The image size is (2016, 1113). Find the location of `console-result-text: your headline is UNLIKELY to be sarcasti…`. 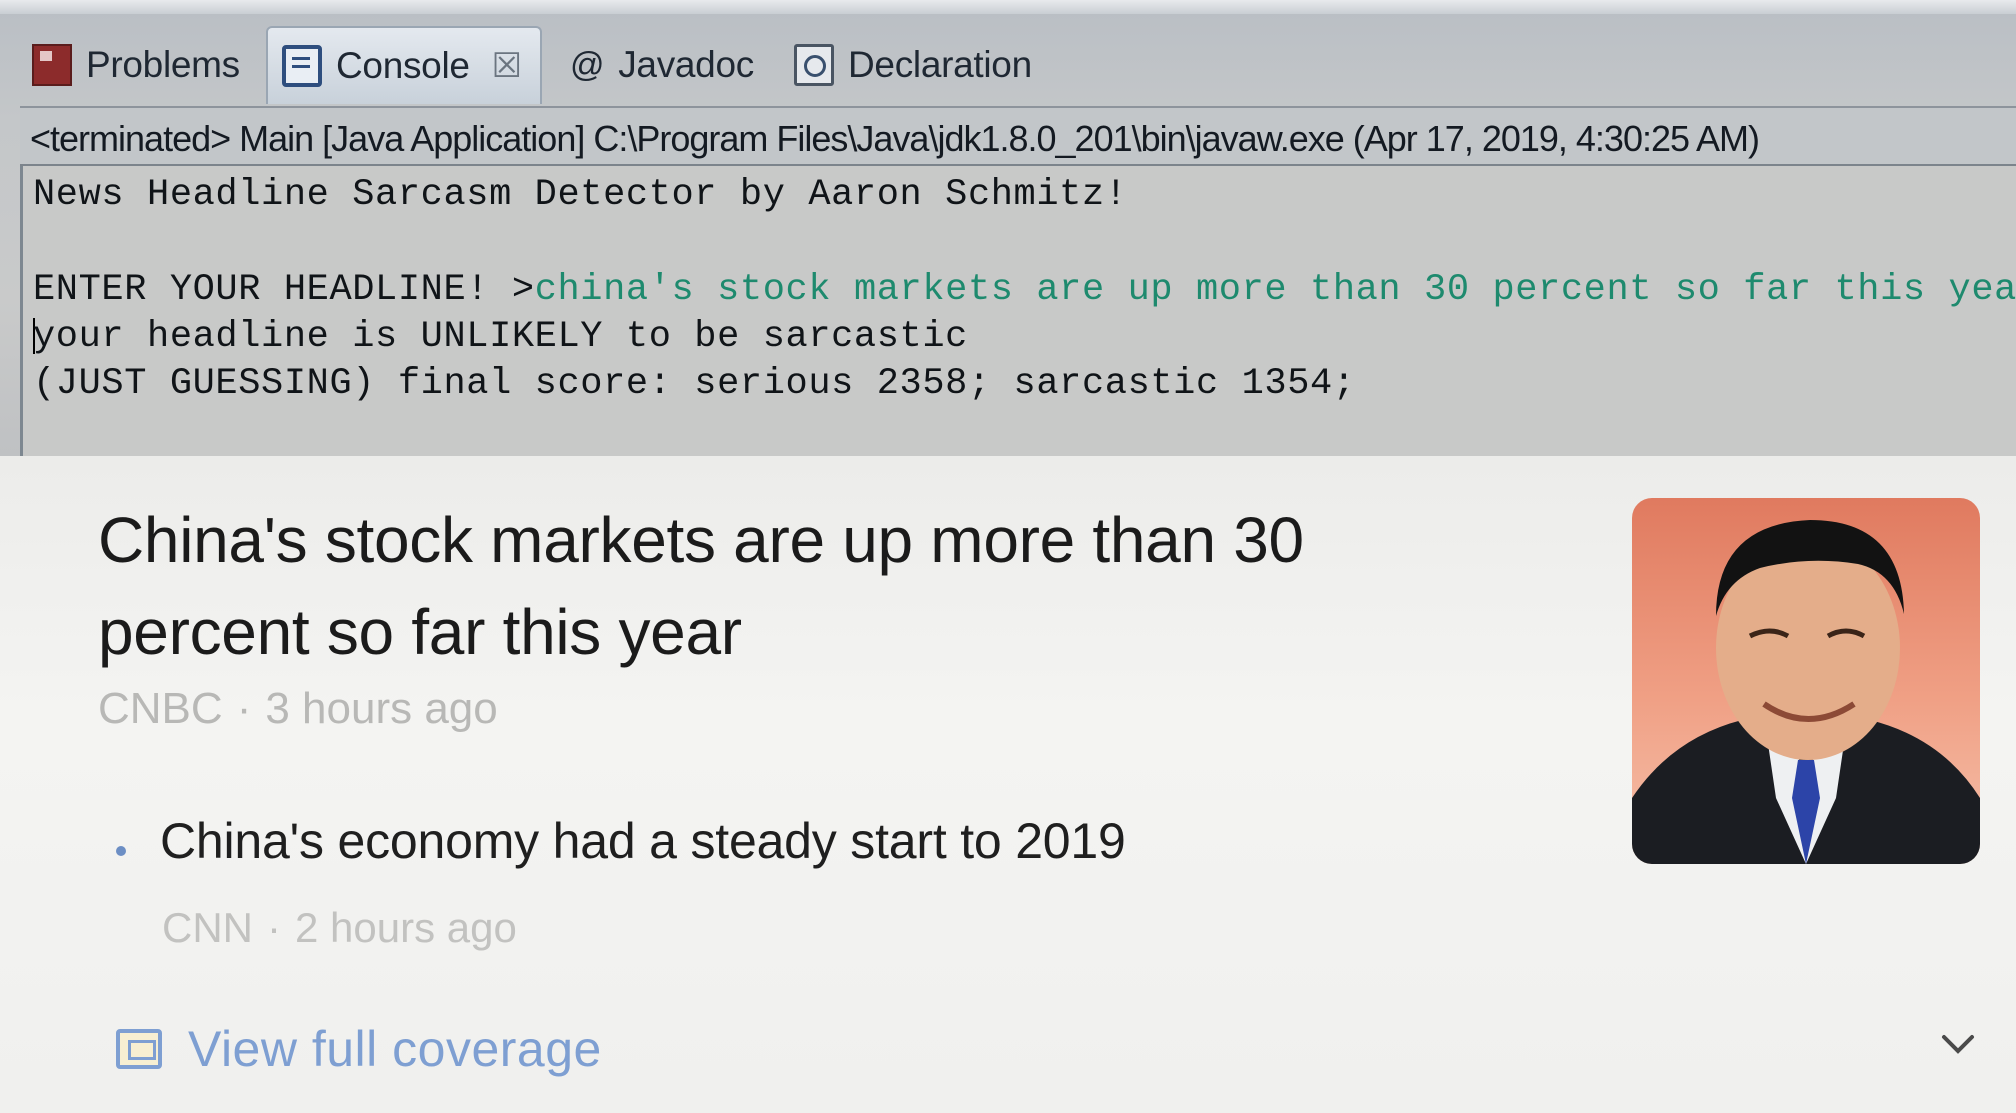

console-result-text: your headline is UNLIKELY to be sarcasti… is located at coordinates (500, 337).